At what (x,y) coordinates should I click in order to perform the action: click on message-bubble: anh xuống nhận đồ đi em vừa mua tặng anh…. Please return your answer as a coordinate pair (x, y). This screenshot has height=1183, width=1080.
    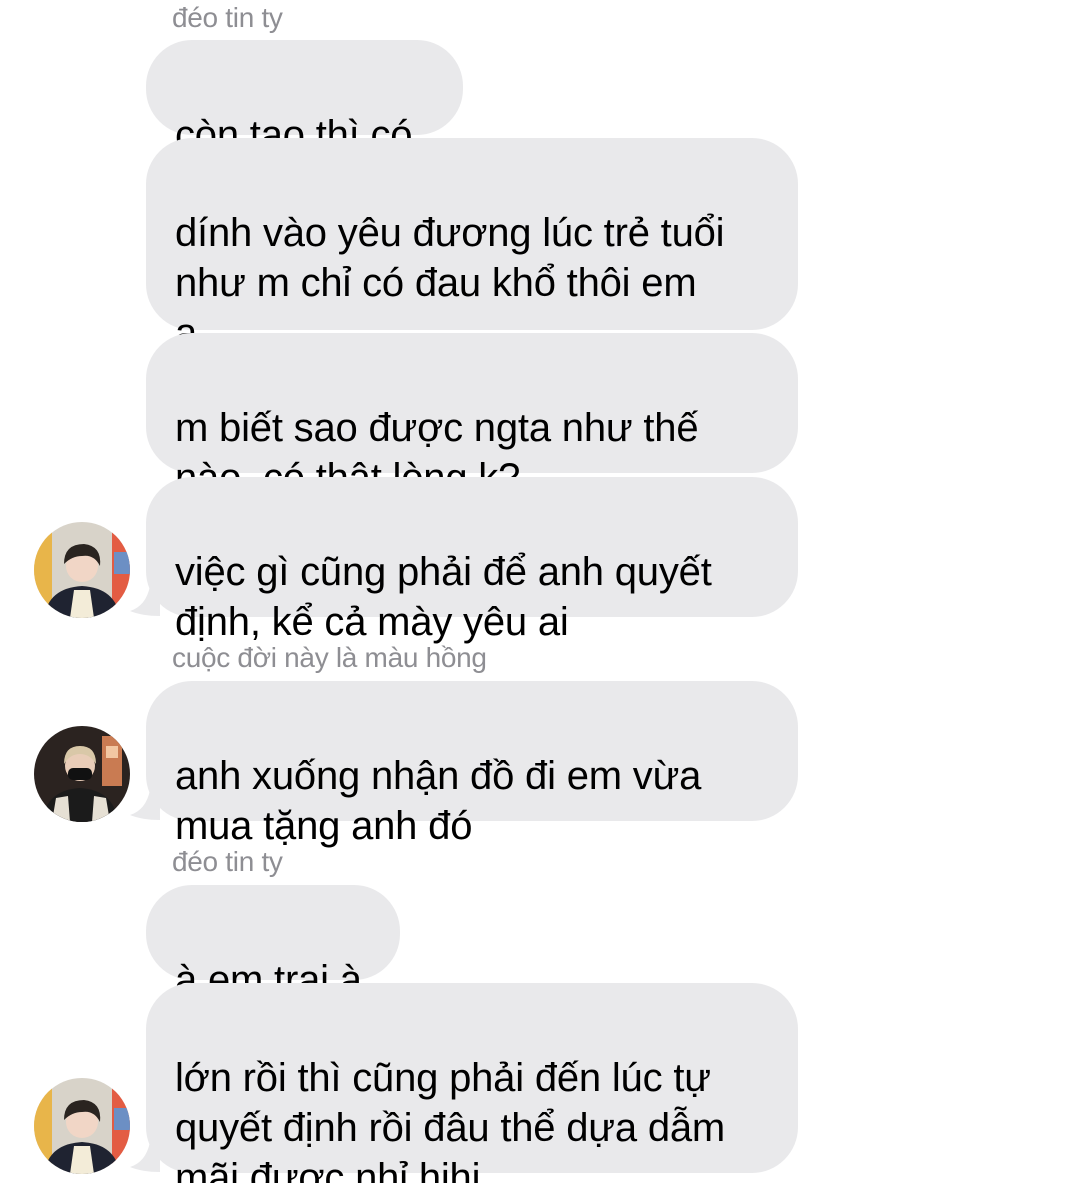
    Looking at the image, I should click on (472, 764).